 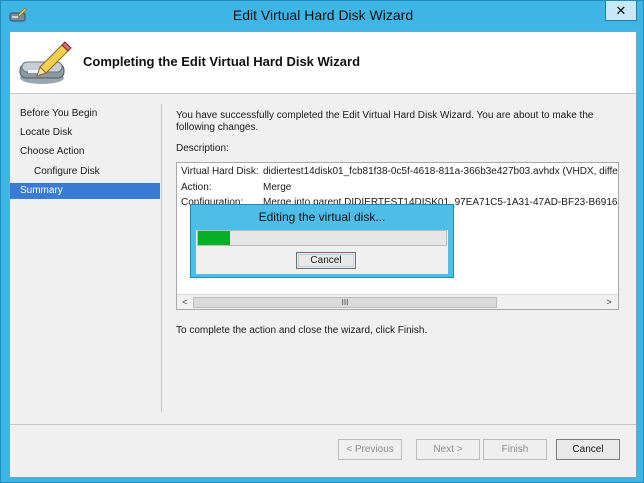 I want to click on desc-row-key: Action:, so click(x=196, y=187).